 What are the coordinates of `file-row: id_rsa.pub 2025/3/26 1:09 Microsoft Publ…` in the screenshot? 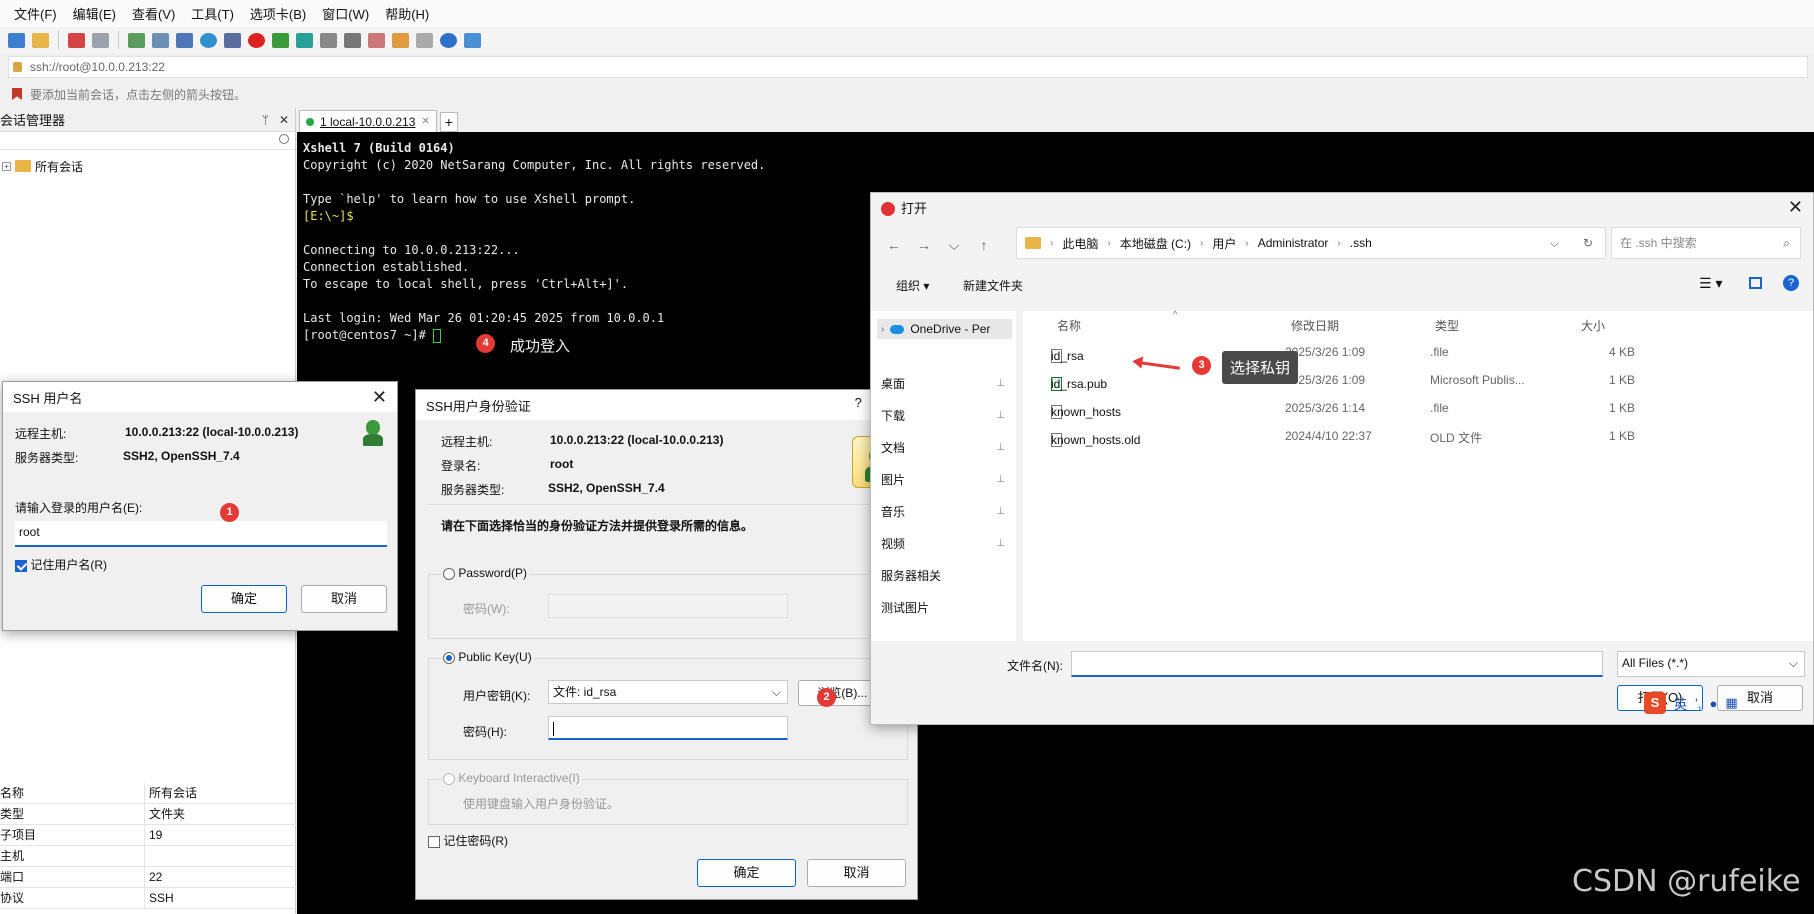 It's located at (1418, 380).